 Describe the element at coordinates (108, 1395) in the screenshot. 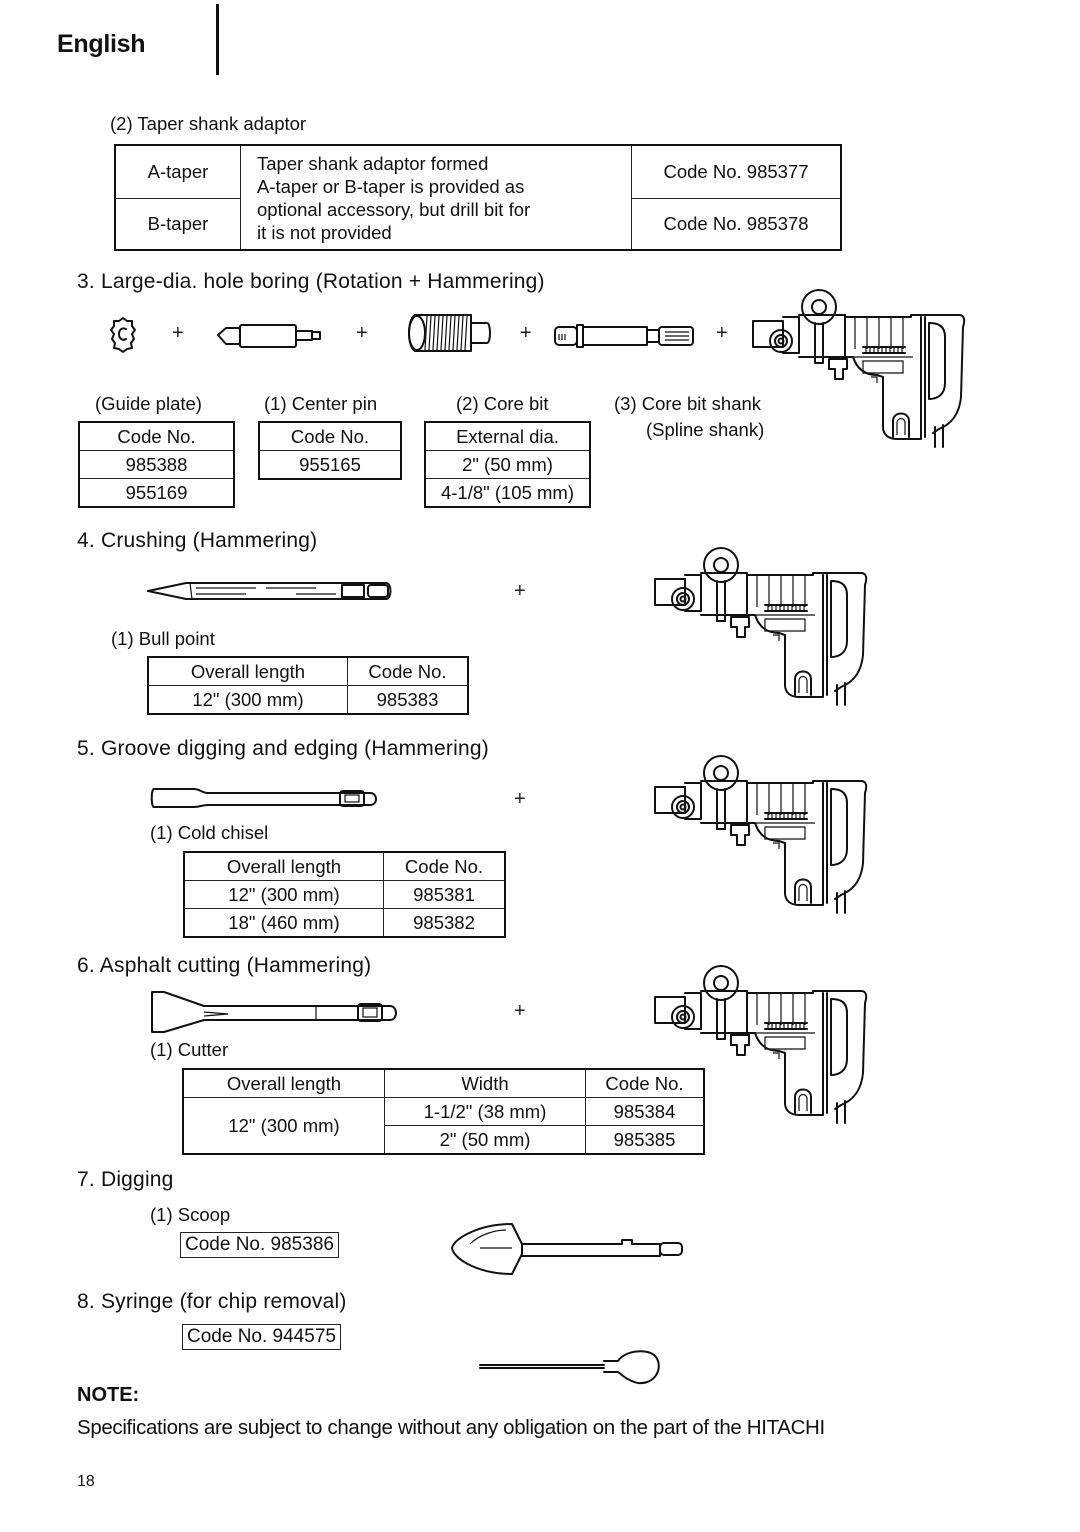

I see `note-heading: NOTE:` at that location.